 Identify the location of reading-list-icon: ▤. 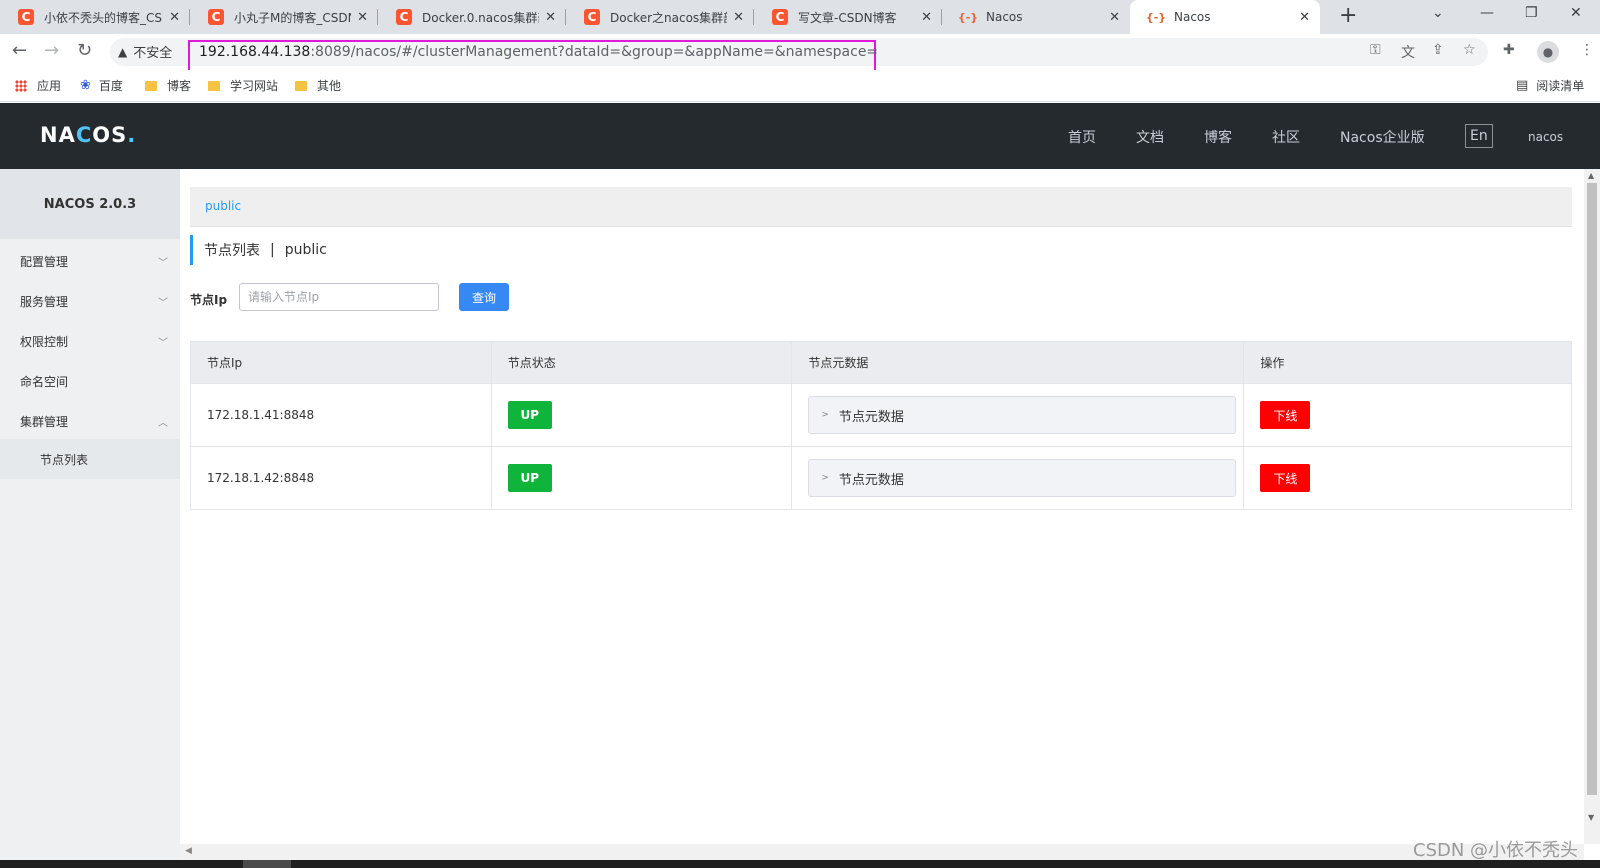
(1522, 85).